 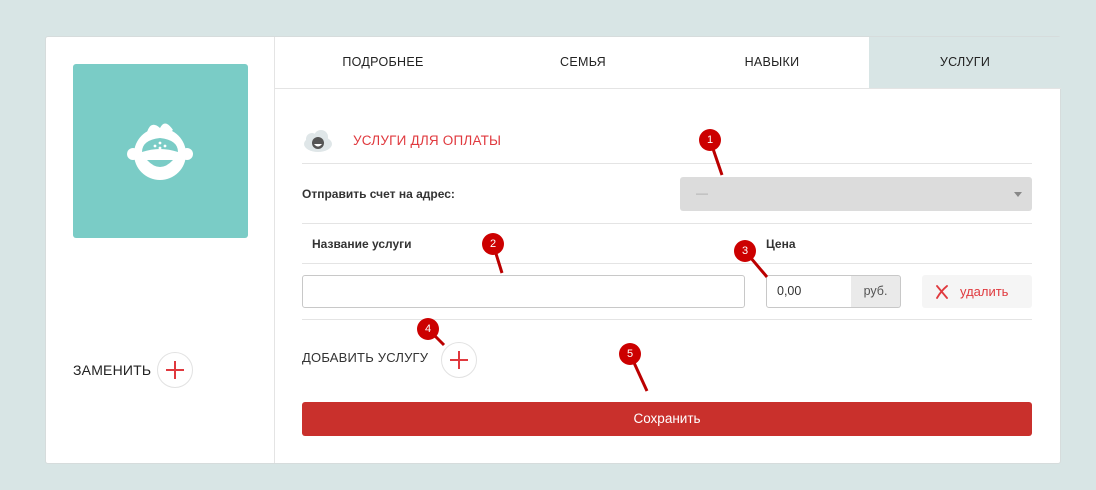 I want to click on tab-bar: ПОДРОБНЕЕ СЕМЬЯ НАВЫКИ УСЛУГИ, so click(x=668, y=63).